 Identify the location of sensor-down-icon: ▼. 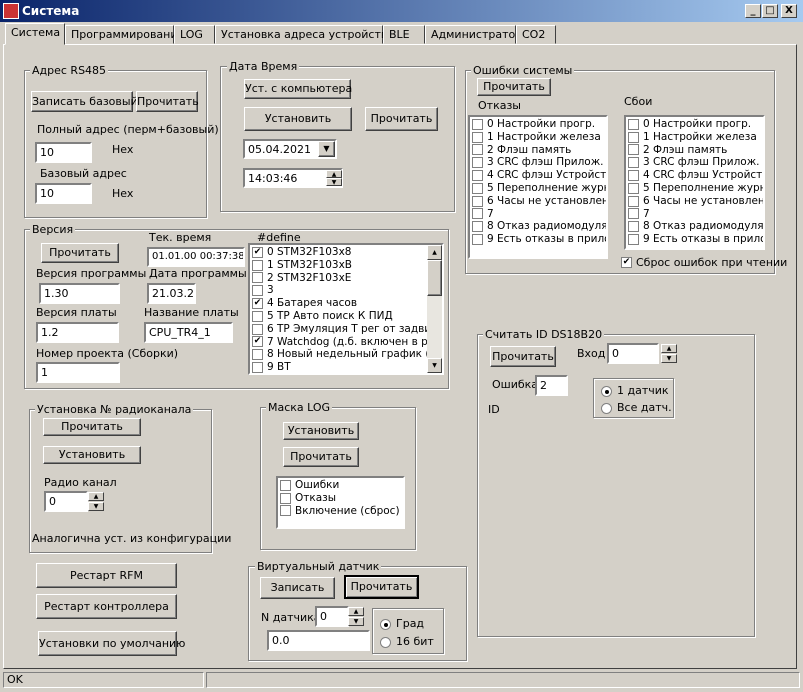
(356, 621).